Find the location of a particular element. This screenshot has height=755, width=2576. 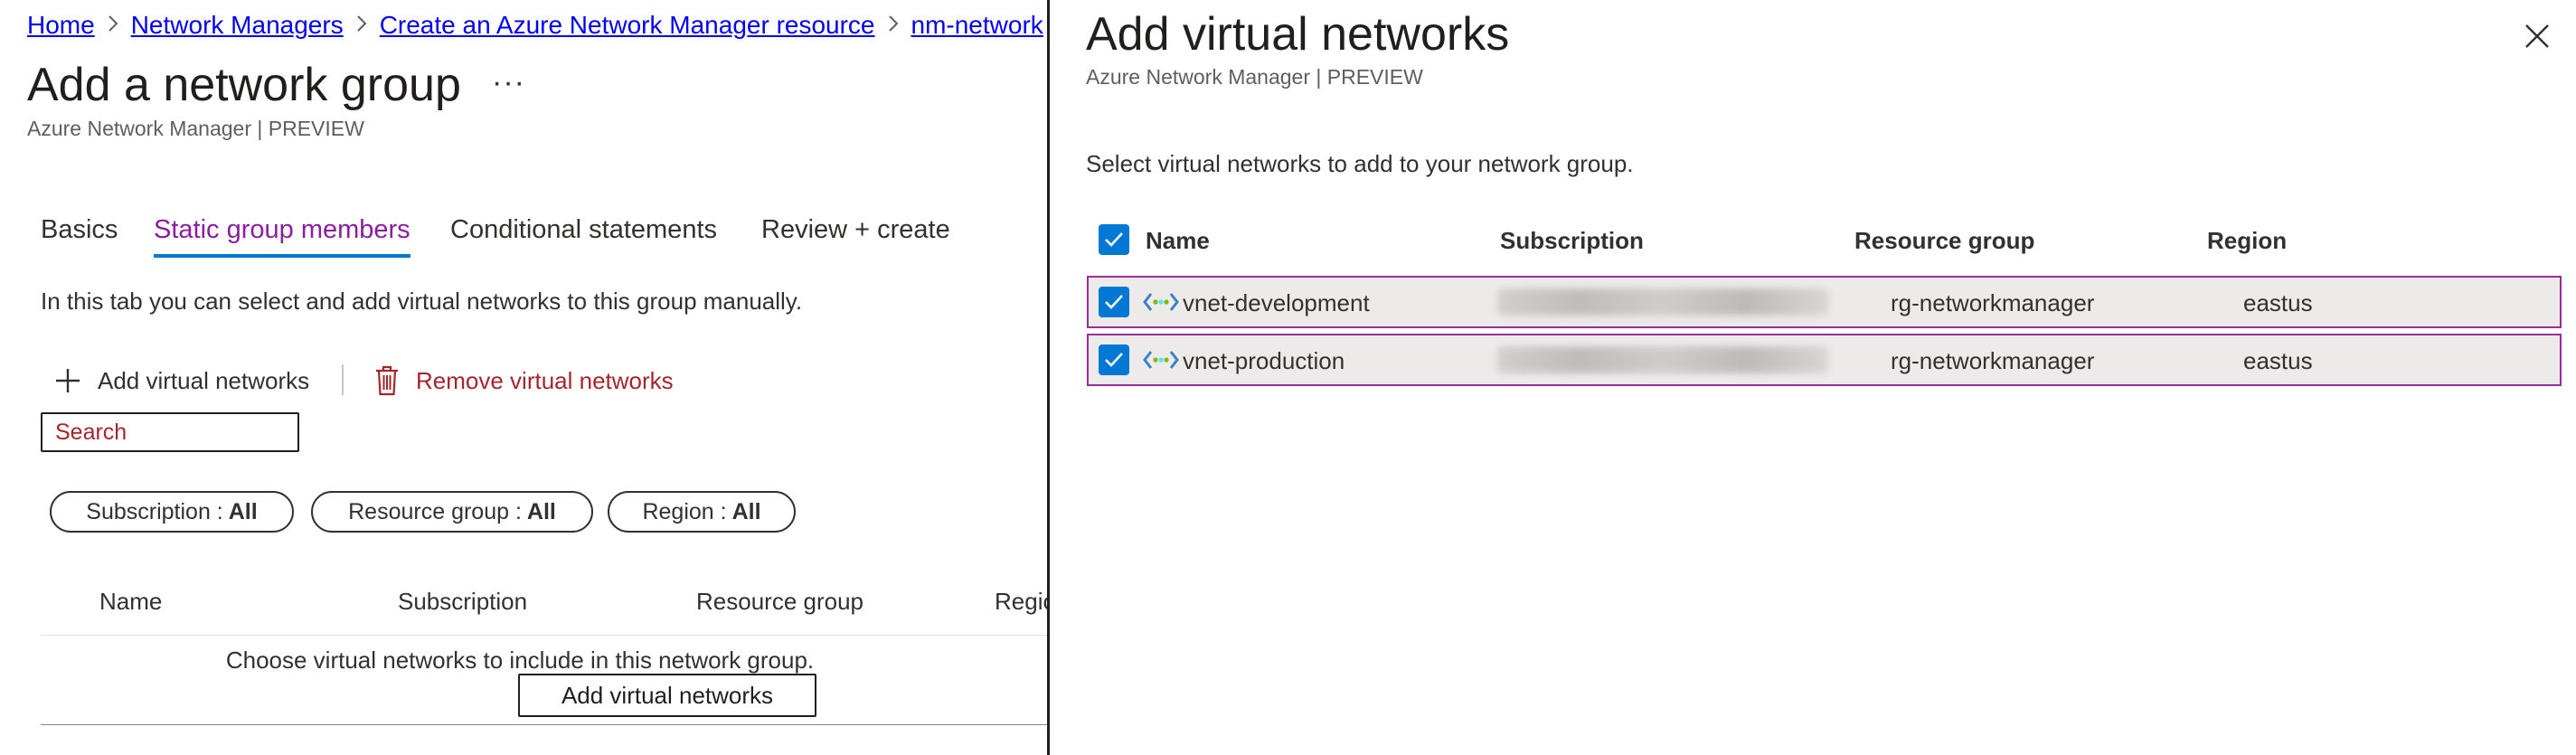

panel-column-resource-group: Resource group is located at coordinates (1944, 241).